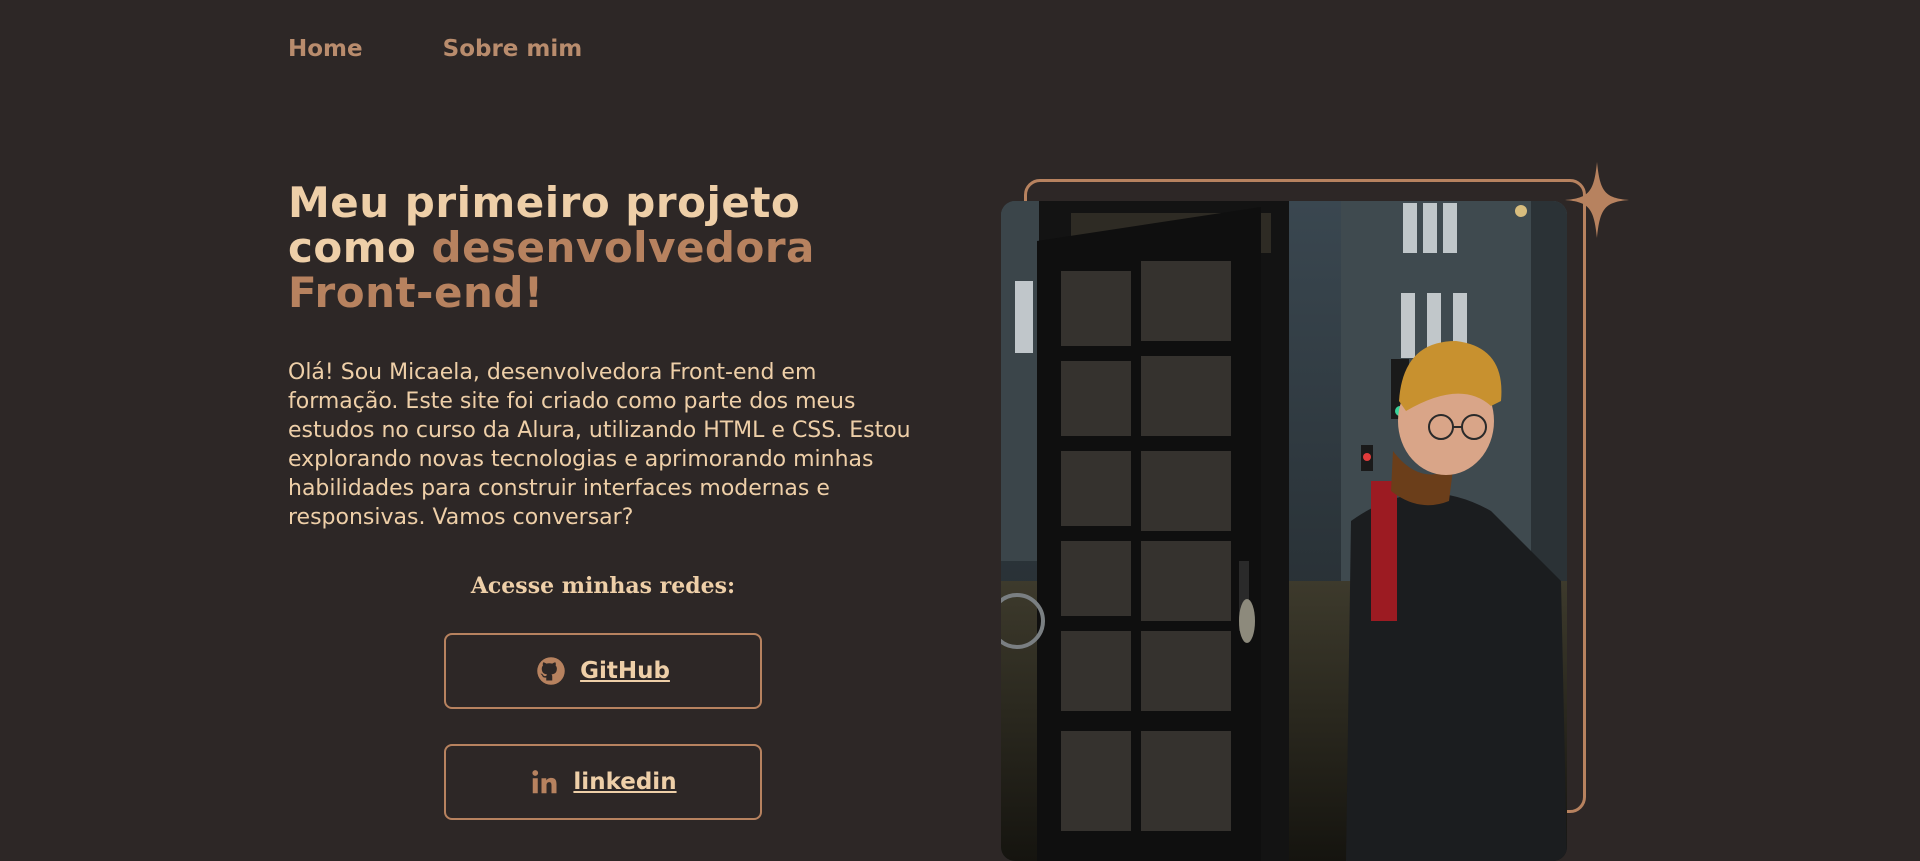 This screenshot has height=861, width=1920. I want to click on github-icon, so click(551, 671).